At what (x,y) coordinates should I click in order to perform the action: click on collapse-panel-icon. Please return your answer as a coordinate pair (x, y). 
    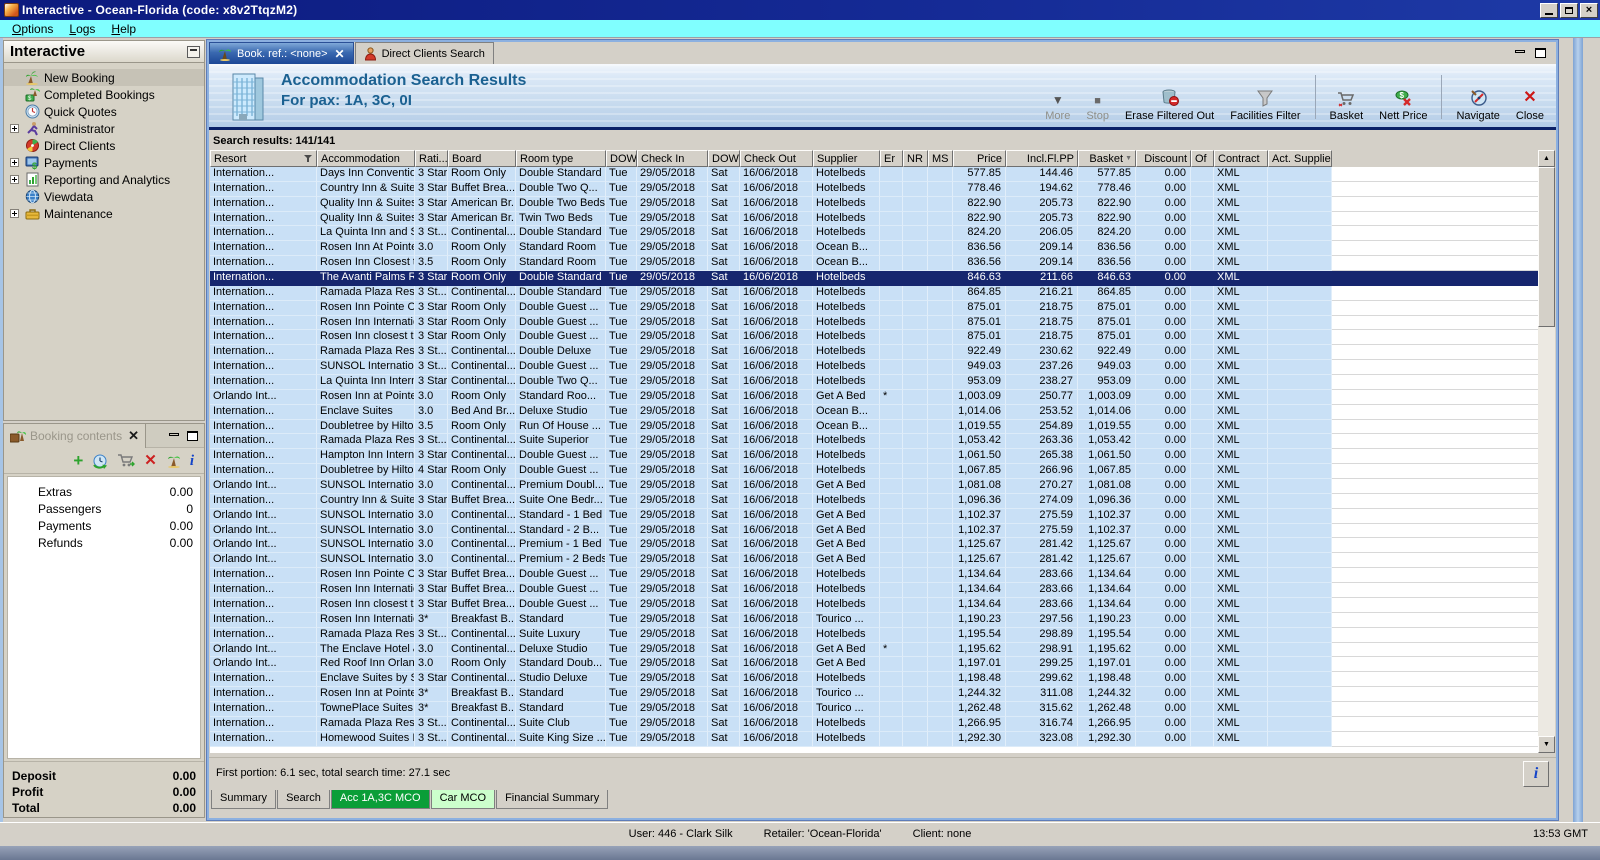
    Looking at the image, I should click on (193, 51).